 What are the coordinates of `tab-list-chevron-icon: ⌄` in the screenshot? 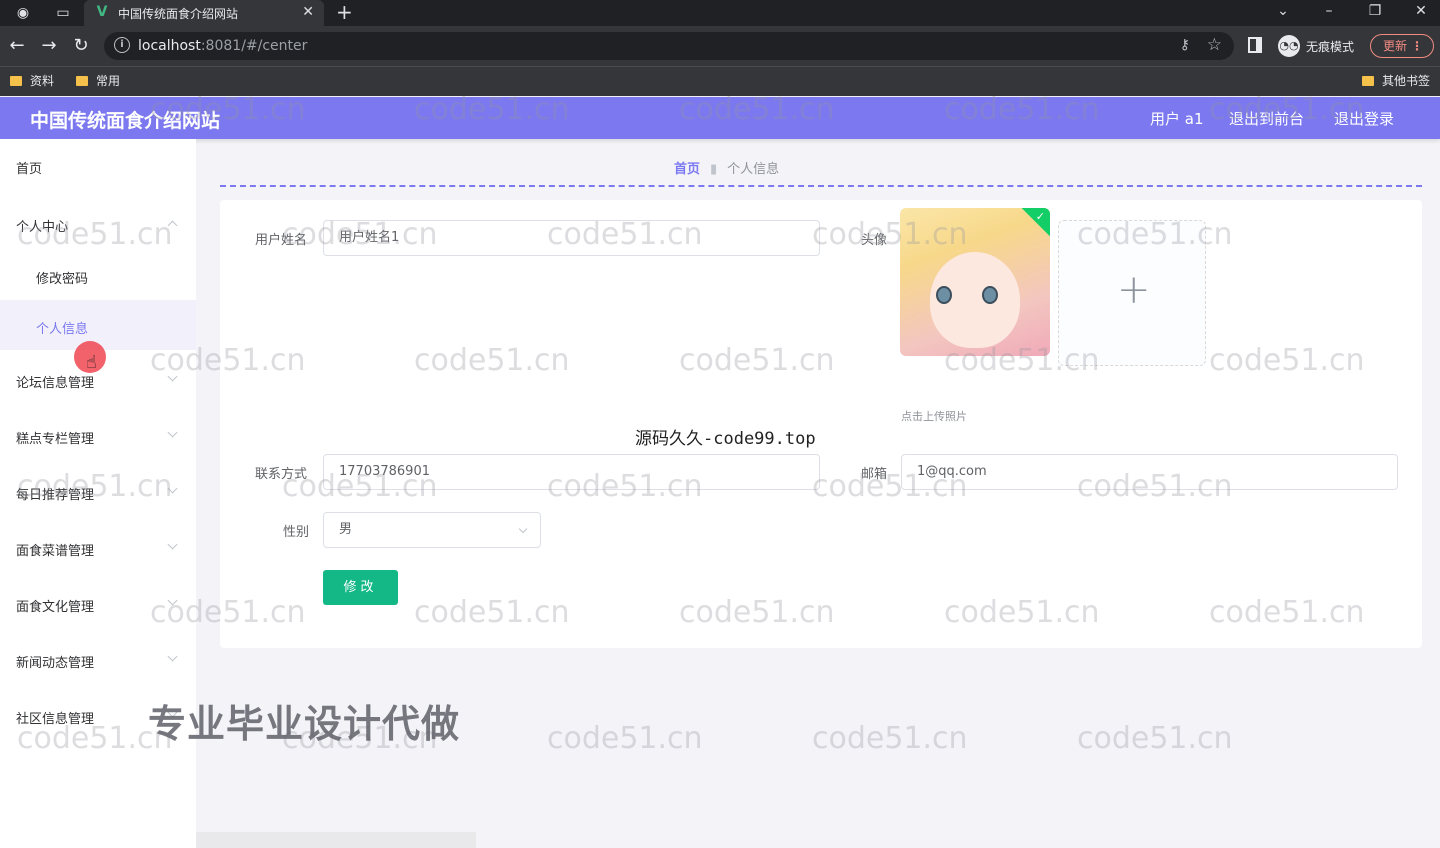 It's located at (1283, 11).